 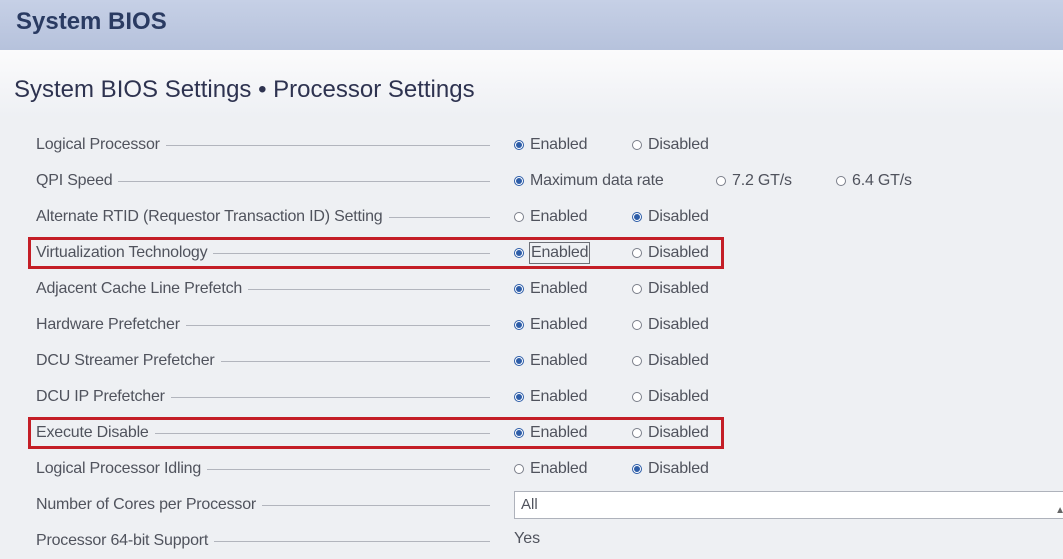 I want to click on dropdown-value: All, so click(x=529, y=504).